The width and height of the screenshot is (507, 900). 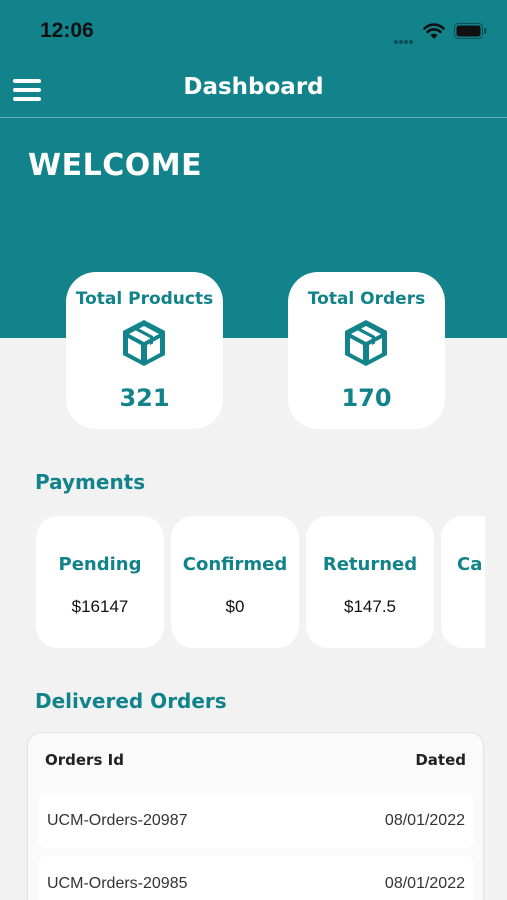 I want to click on signal-icon, so click(x=405, y=36).